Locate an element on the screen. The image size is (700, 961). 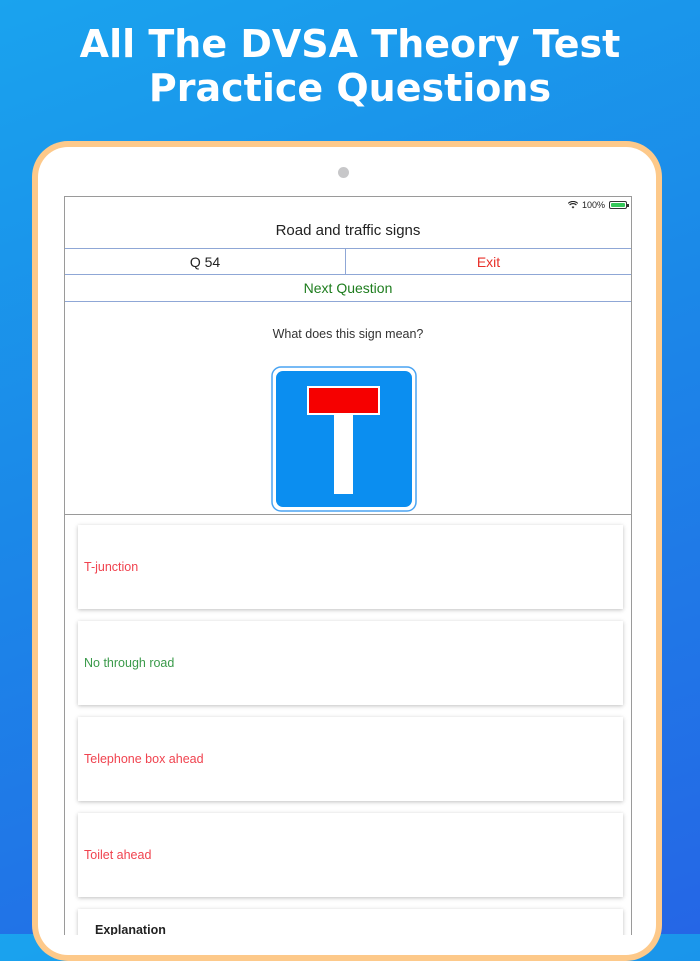
no-through-road-sign-icon is located at coordinates (344, 439).